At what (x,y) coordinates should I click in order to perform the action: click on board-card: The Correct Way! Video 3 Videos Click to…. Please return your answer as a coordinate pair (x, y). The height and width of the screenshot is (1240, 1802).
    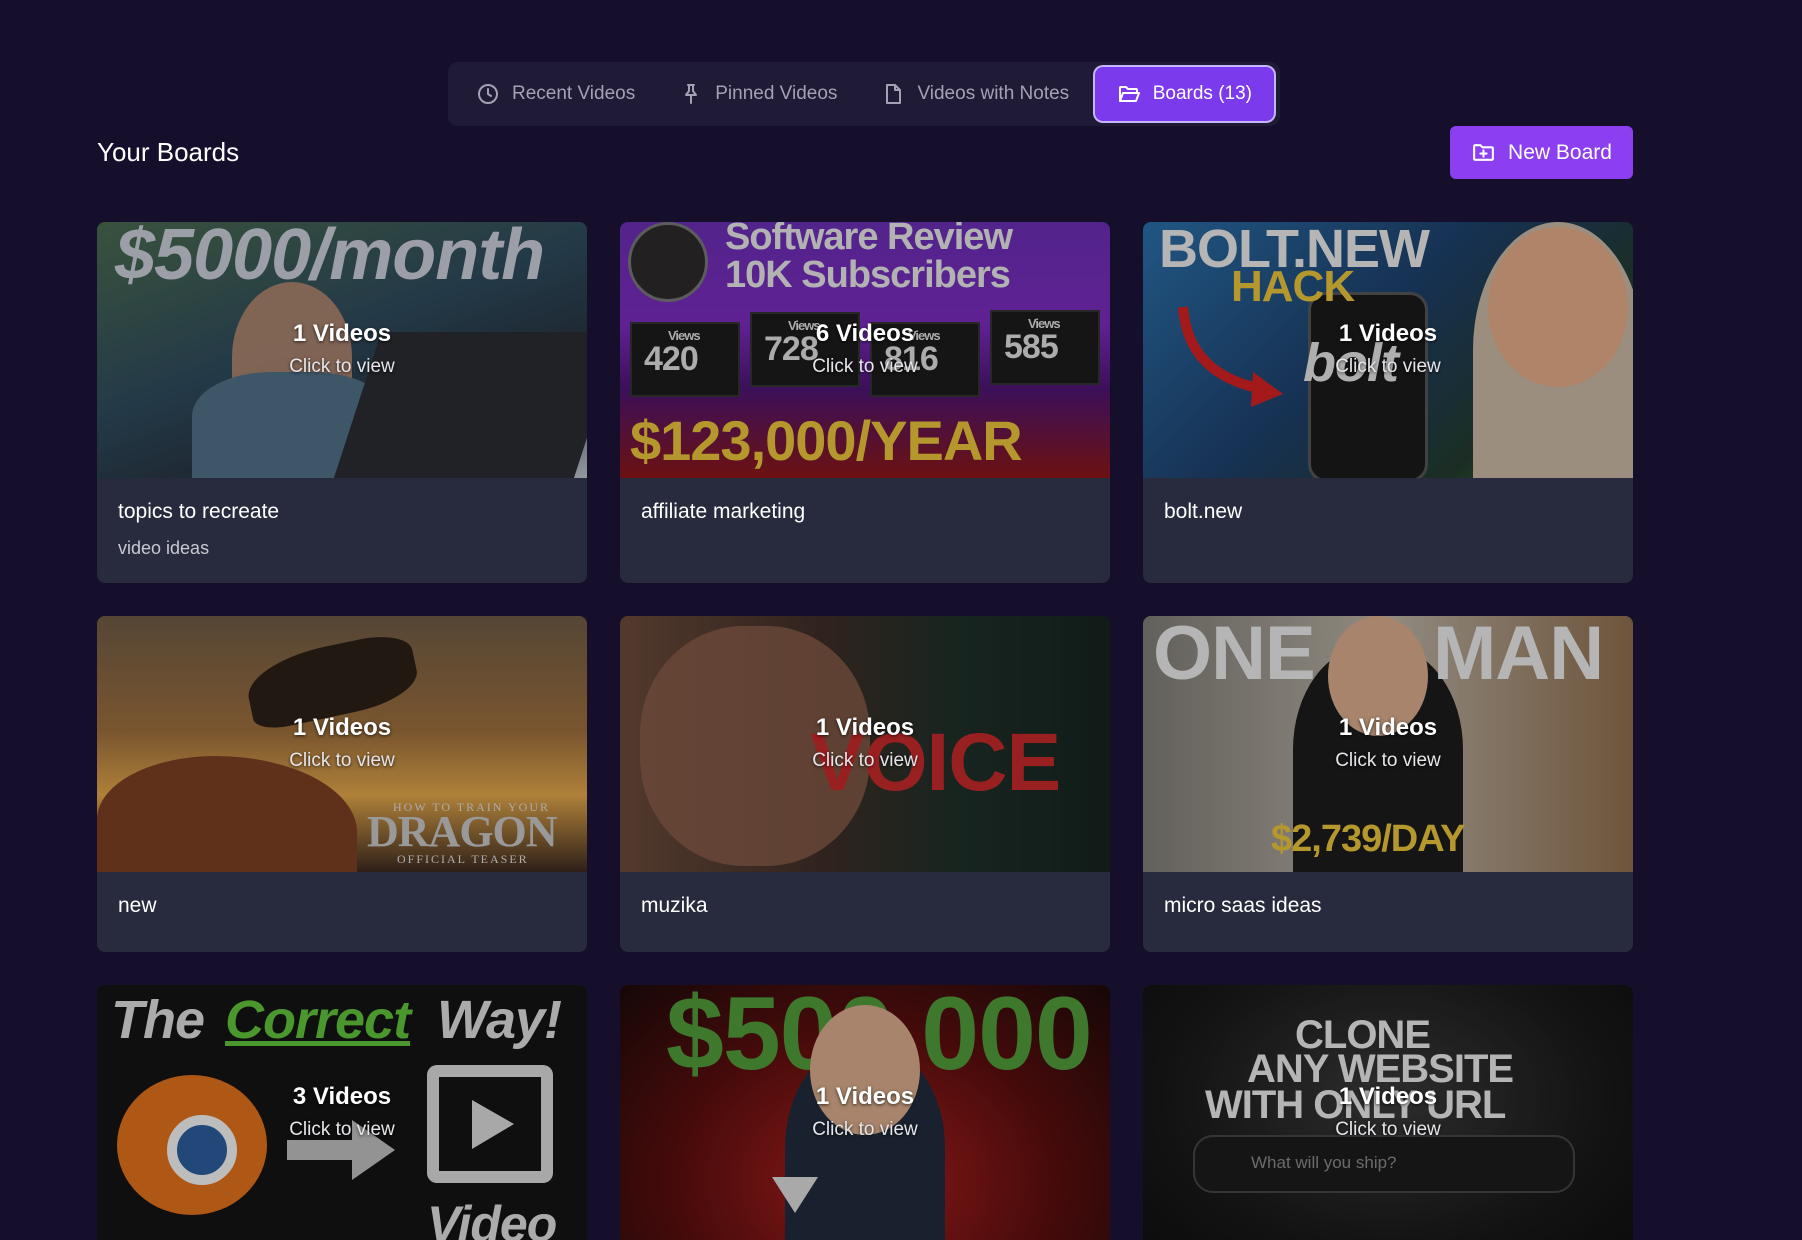
    Looking at the image, I should click on (342, 1112).